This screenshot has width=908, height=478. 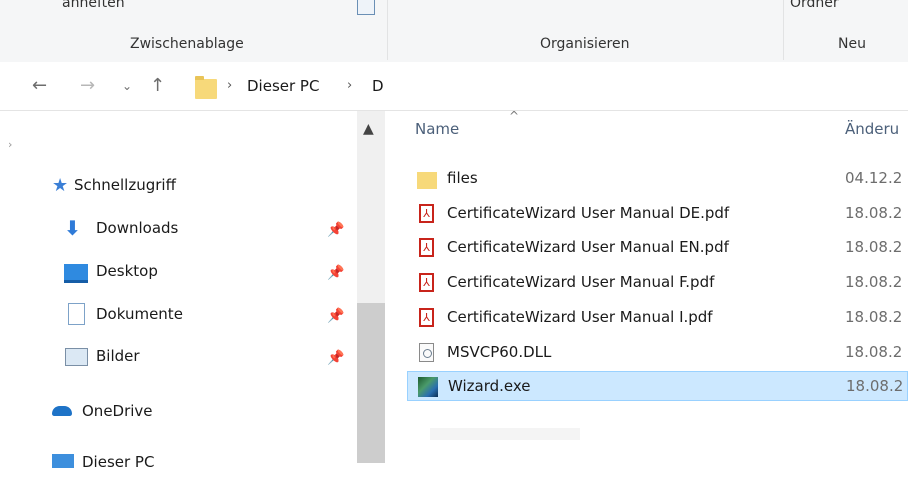 What do you see at coordinates (588, 213) in the screenshot?
I see `file-name: CertificateWizard User Manual DE.pdf` at bounding box center [588, 213].